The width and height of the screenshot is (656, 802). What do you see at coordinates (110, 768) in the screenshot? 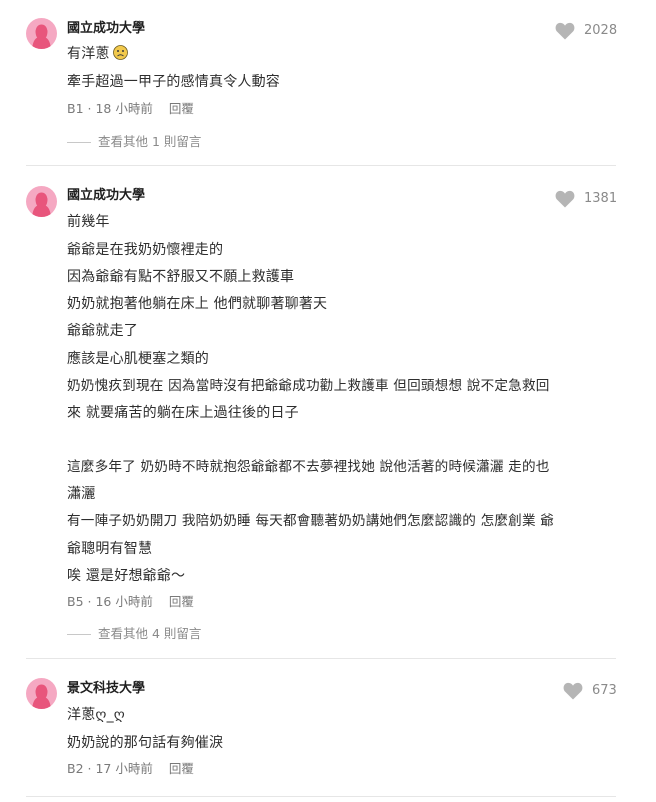
I see `floor-and-time: B2 · 17 小時前` at bounding box center [110, 768].